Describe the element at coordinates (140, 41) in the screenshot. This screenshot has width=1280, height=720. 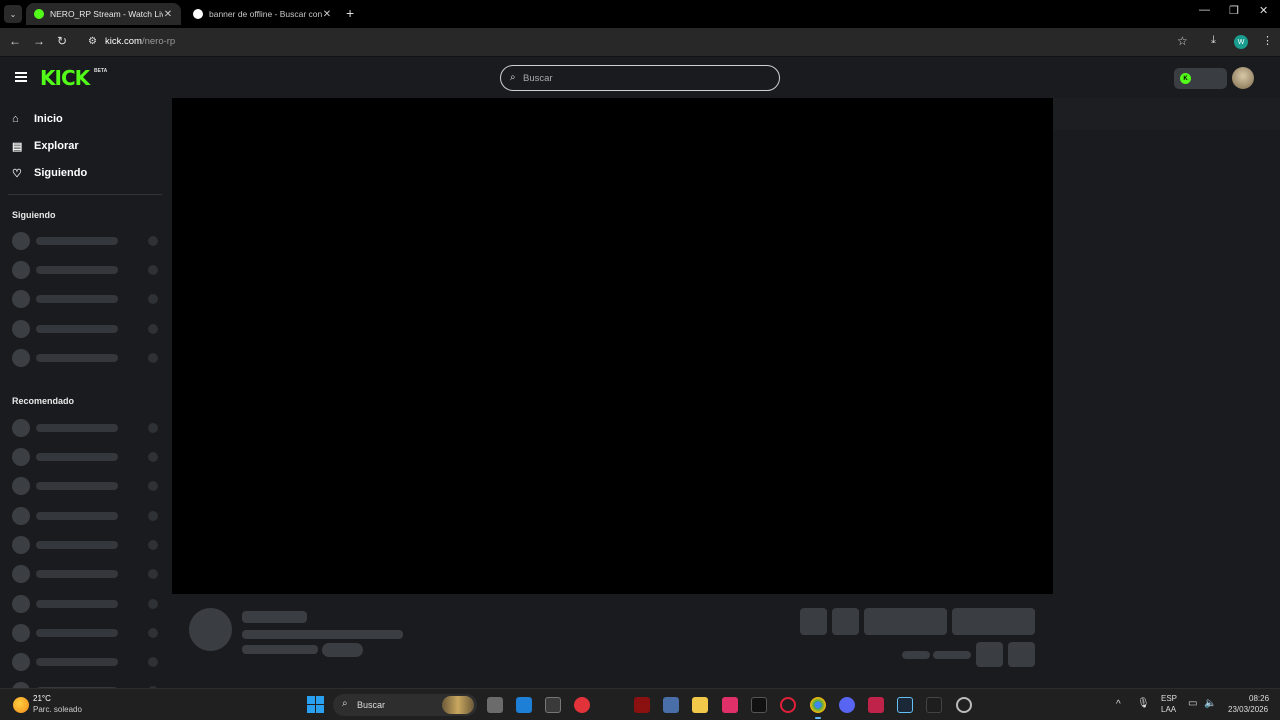
I see `url-text: kick.com/nero-rp` at that location.